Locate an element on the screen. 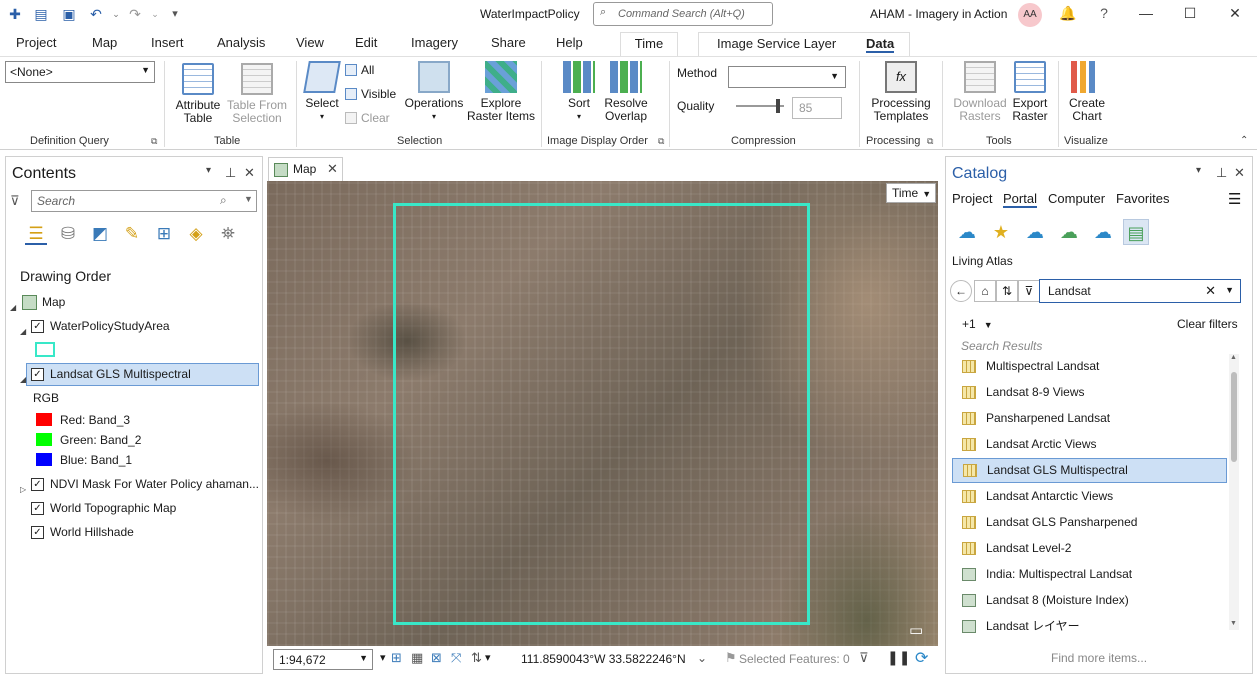 This screenshot has width=1257, height=678. list-by-drawing-order-icon: ☰ is located at coordinates (36, 234).